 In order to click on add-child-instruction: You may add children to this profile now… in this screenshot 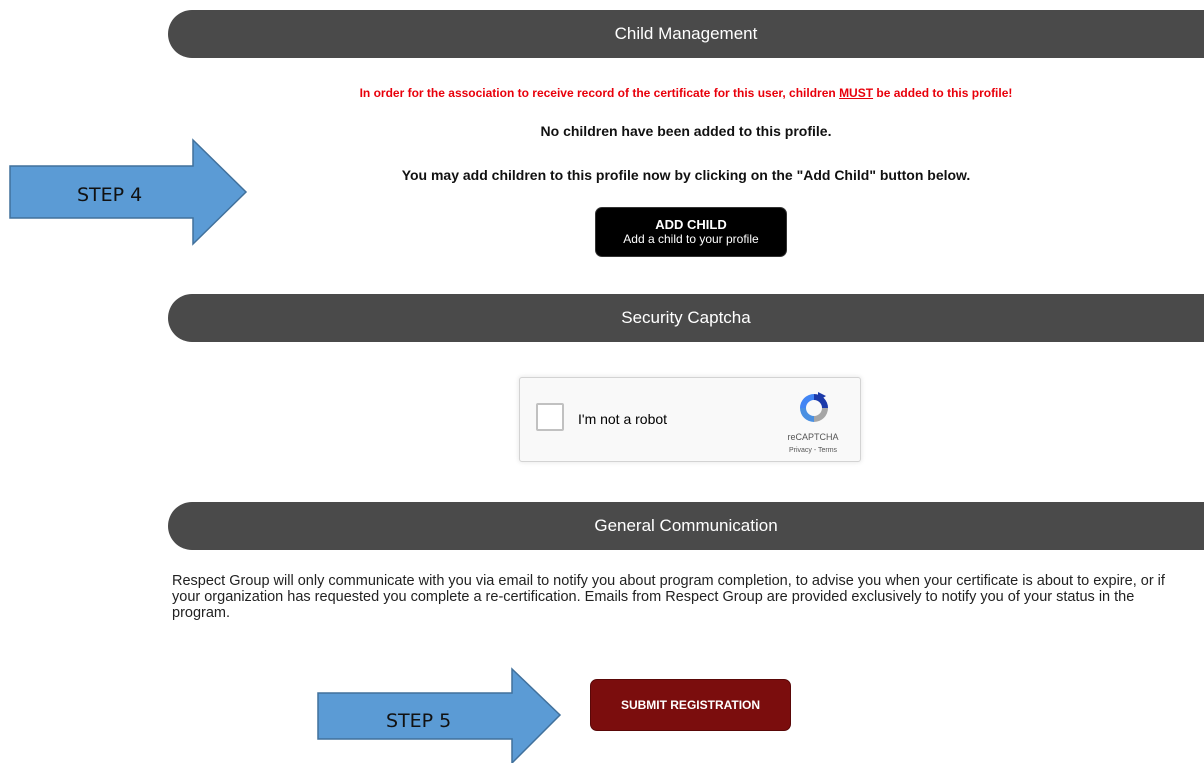, I will do `click(686, 175)`.